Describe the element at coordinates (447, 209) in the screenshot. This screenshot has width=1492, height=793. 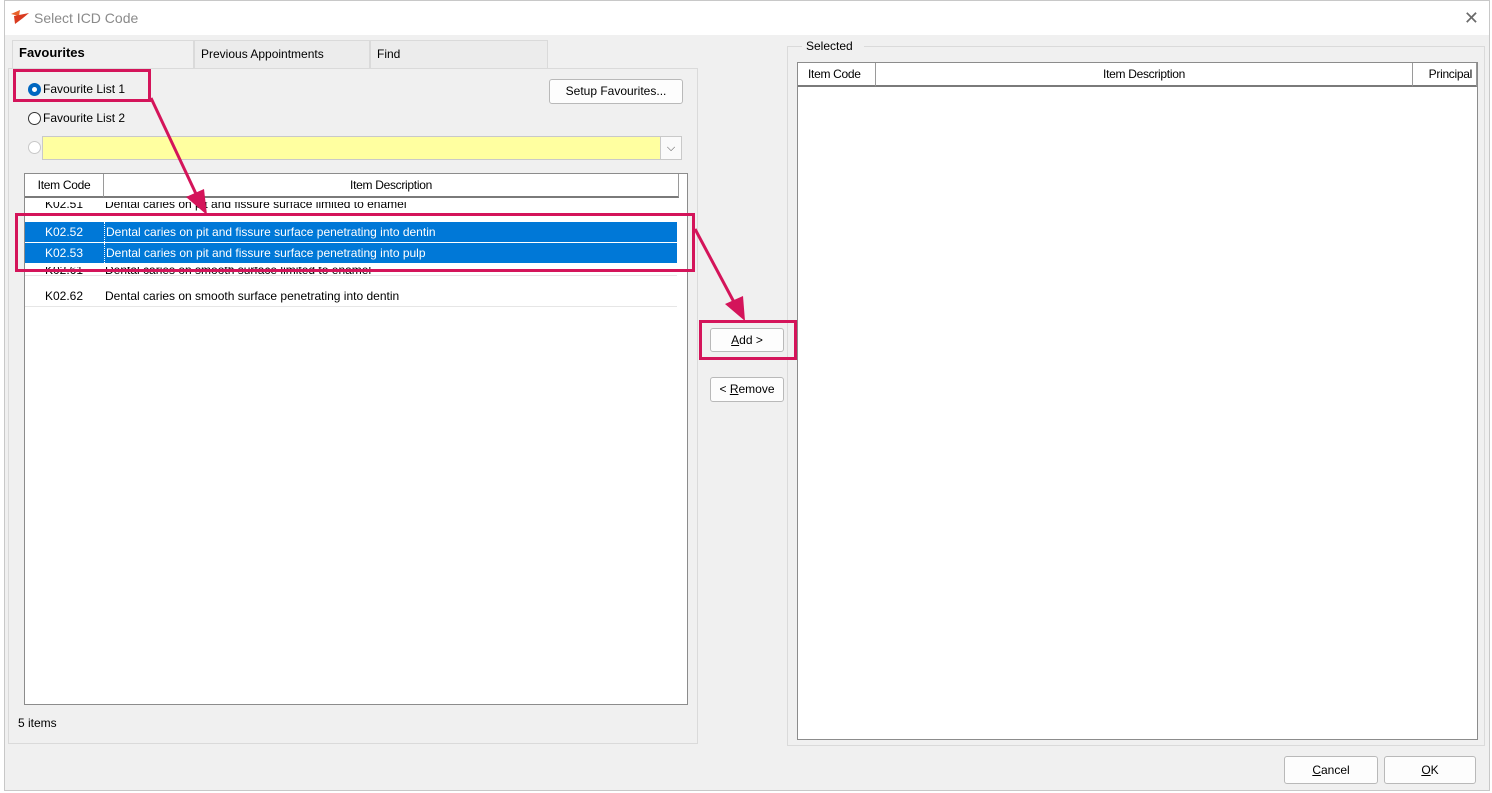
I see `annotation-arrows` at that location.